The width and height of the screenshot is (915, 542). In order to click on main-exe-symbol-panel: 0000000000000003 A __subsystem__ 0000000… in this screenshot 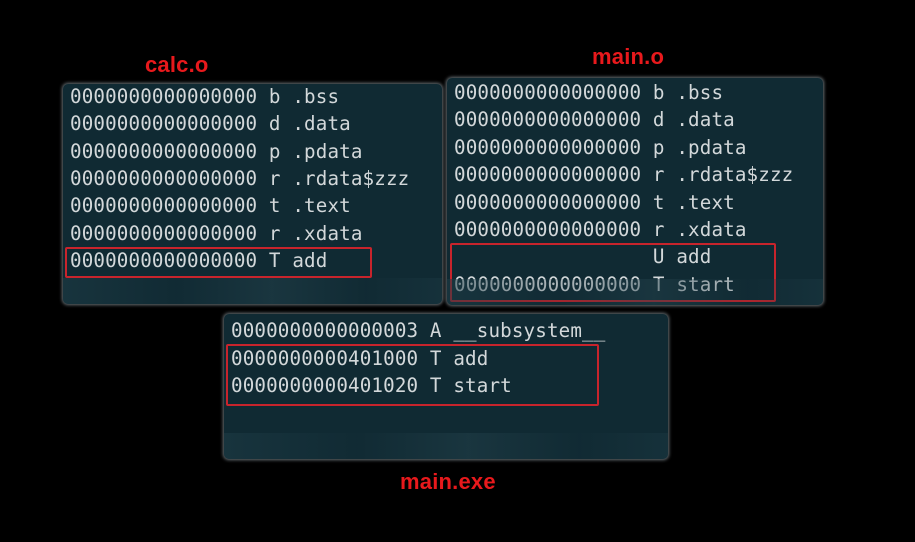, I will do `click(446, 386)`.